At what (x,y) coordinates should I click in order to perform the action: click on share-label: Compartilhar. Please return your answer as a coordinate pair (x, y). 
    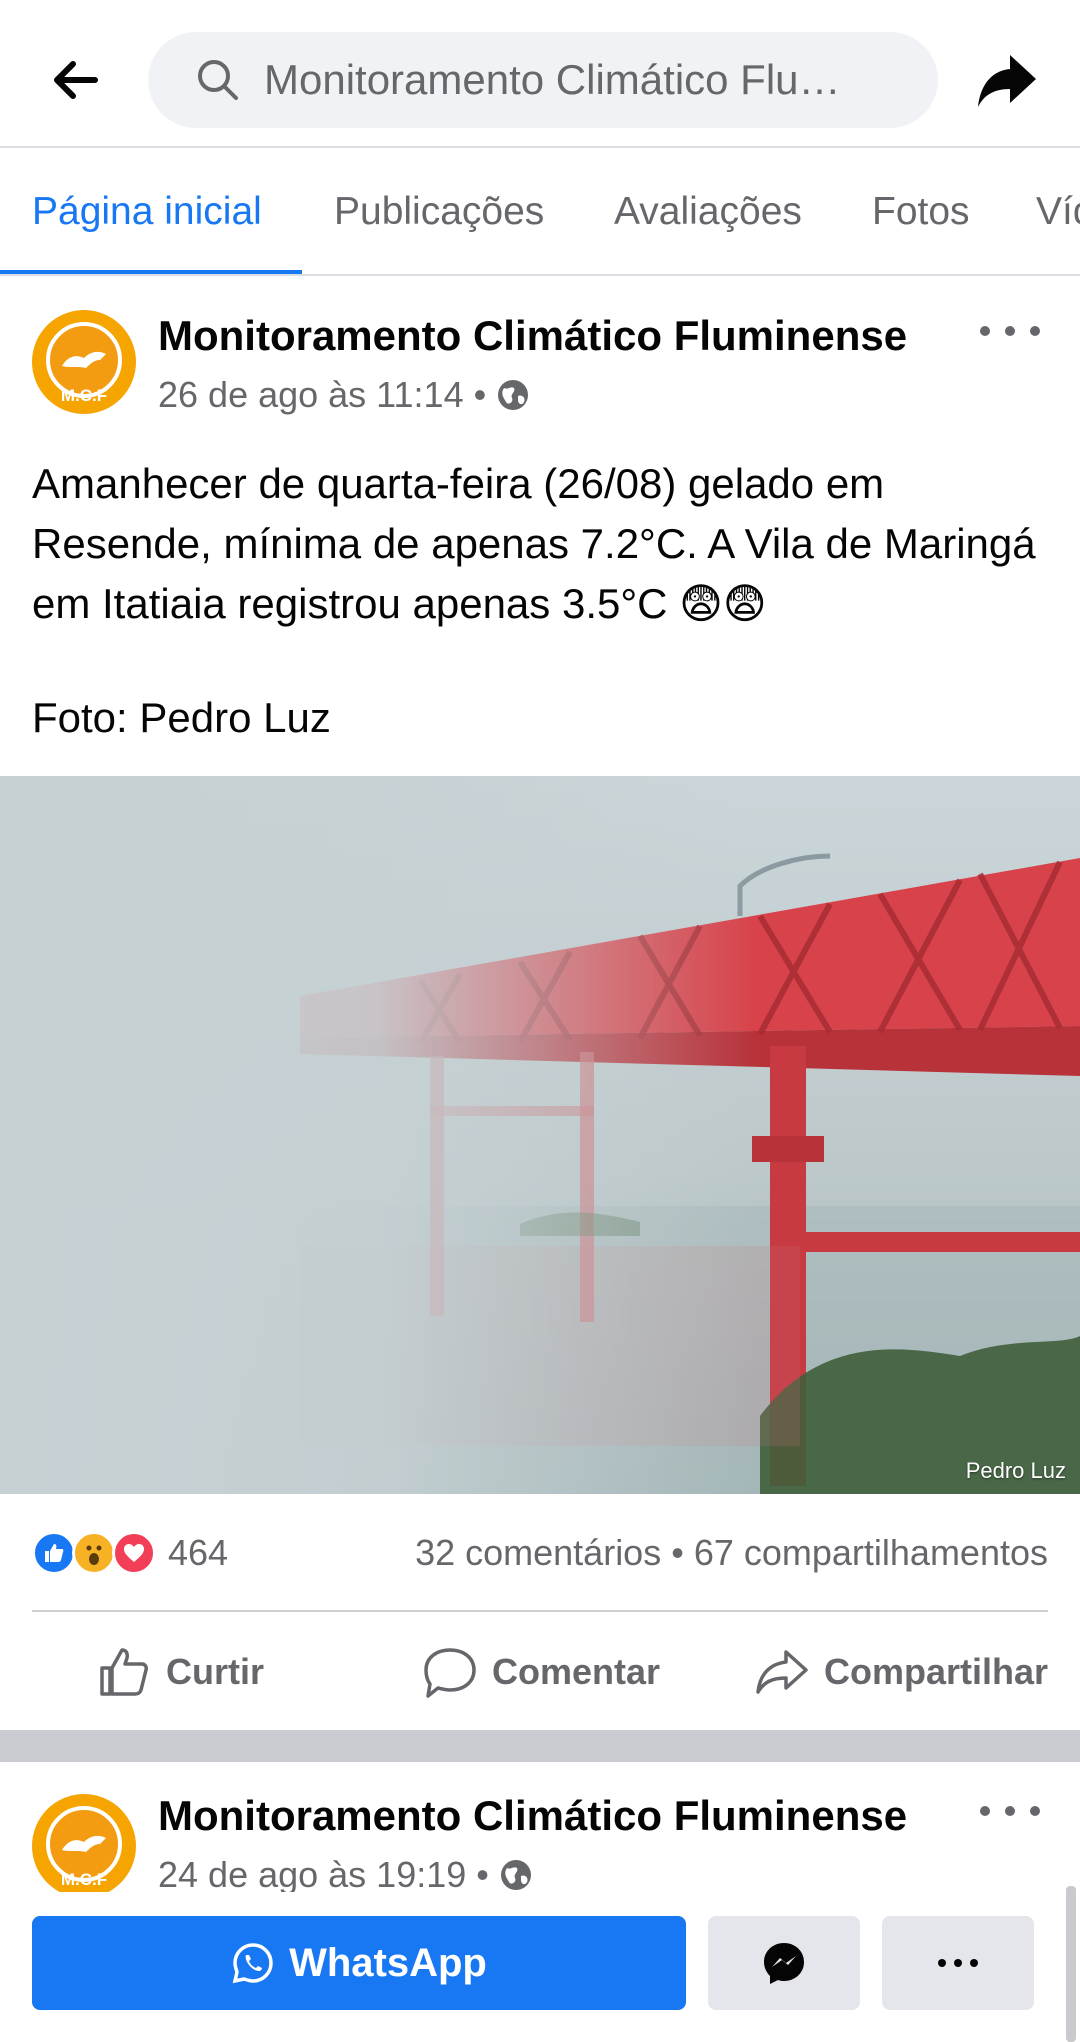
    Looking at the image, I should click on (936, 1671).